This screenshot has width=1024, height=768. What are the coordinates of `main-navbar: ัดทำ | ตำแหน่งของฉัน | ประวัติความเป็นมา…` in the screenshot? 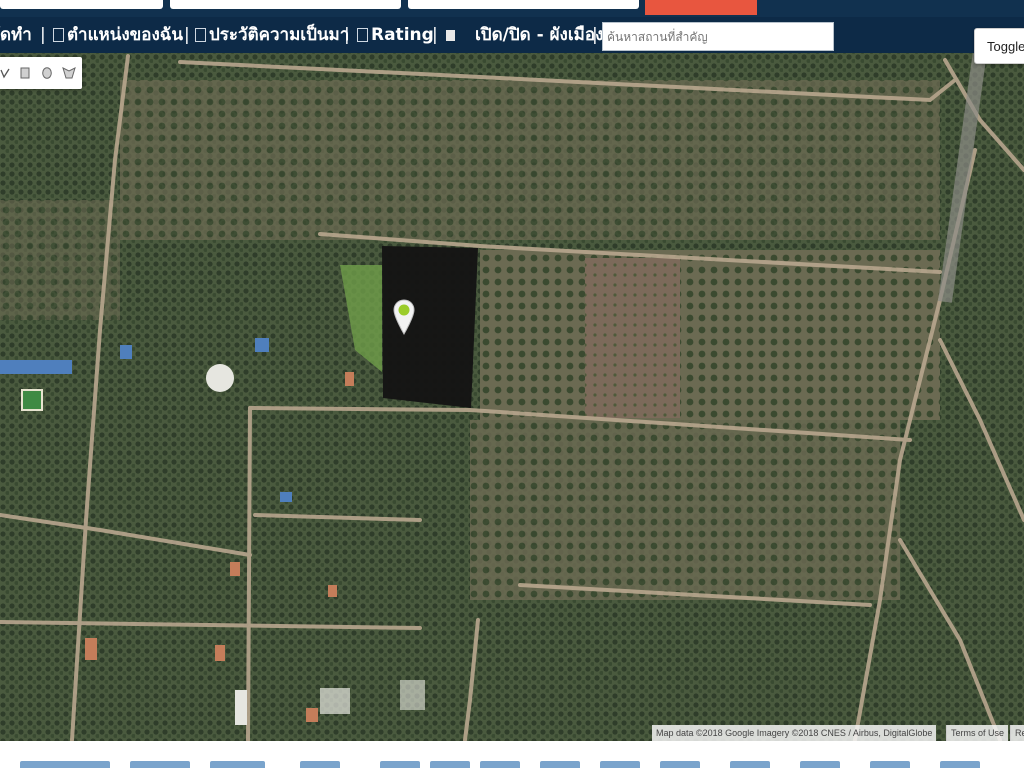 It's located at (512, 35).